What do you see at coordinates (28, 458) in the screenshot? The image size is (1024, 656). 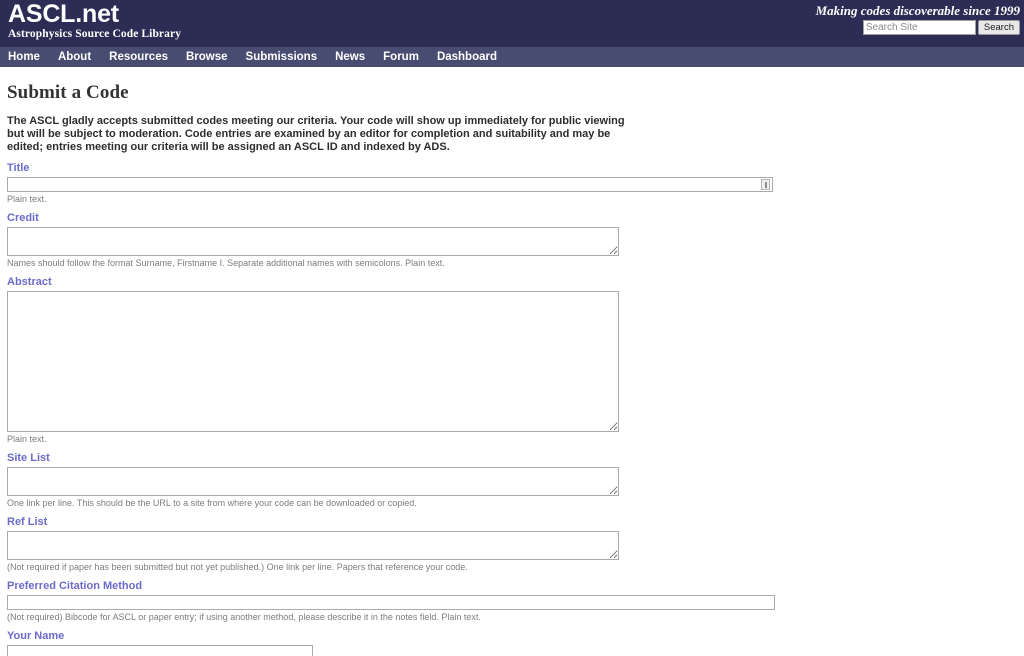 I see `label-site-list: Site List` at bounding box center [28, 458].